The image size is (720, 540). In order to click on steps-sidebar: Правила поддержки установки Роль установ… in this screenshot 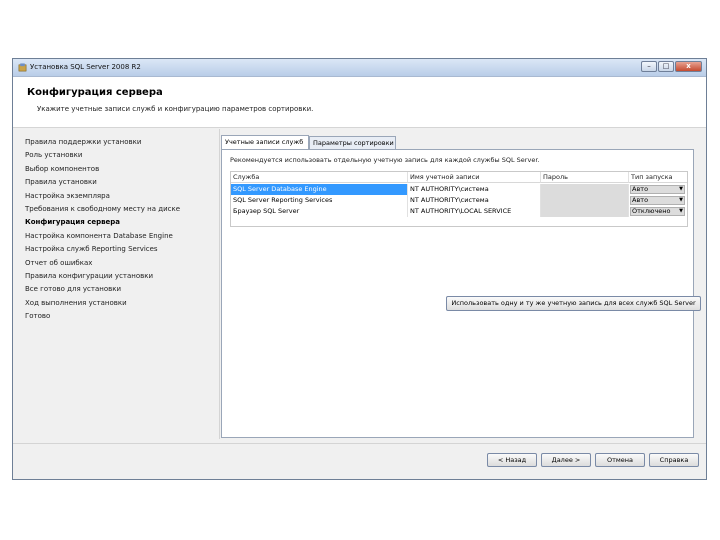, I will do `click(120, 229)`.